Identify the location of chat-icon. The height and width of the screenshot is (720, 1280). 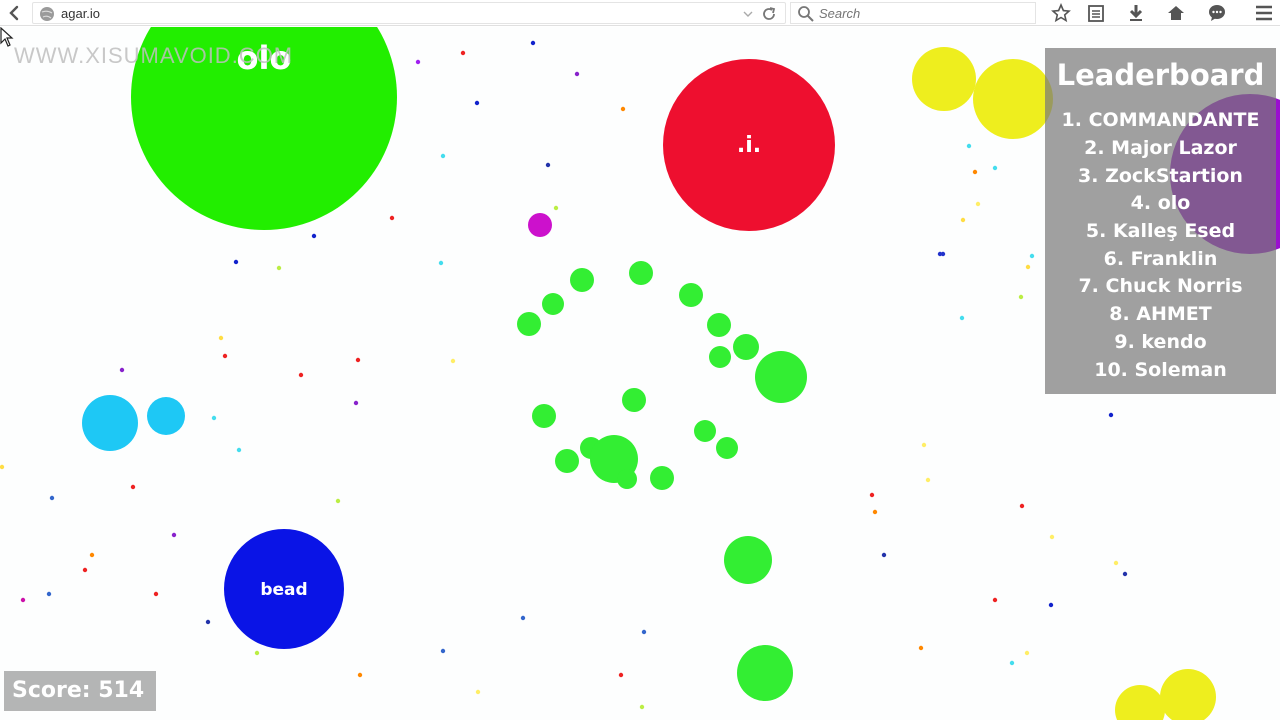
(1217, 13).